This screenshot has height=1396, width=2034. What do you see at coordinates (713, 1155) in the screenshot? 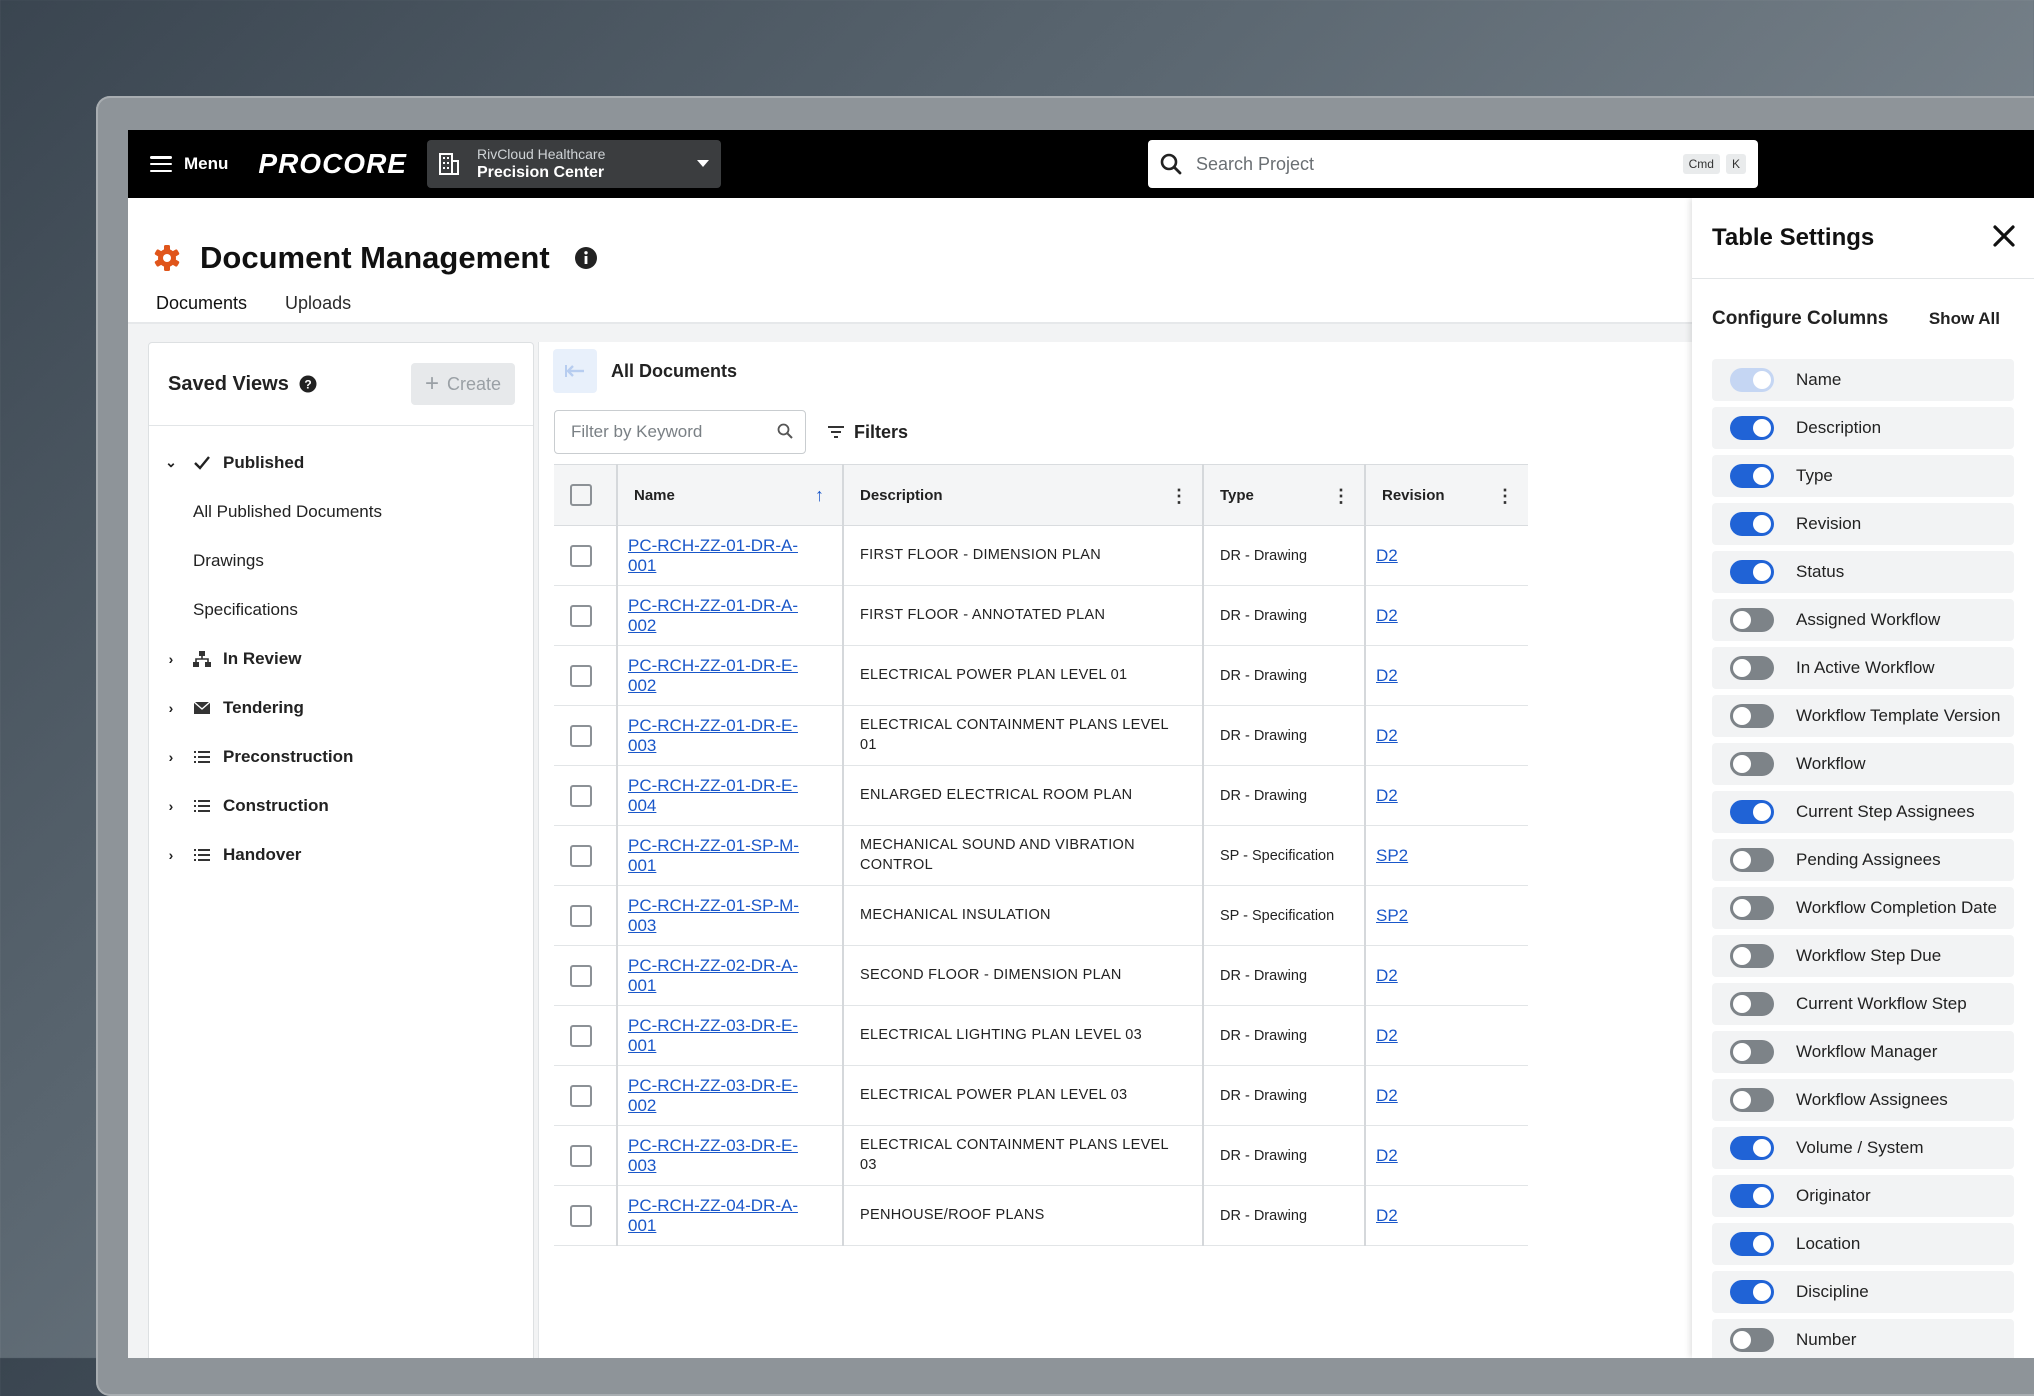
I see `document-link: PC-RCH-ZZ-03-DR-E-003` at bounding box center [713, 1155].